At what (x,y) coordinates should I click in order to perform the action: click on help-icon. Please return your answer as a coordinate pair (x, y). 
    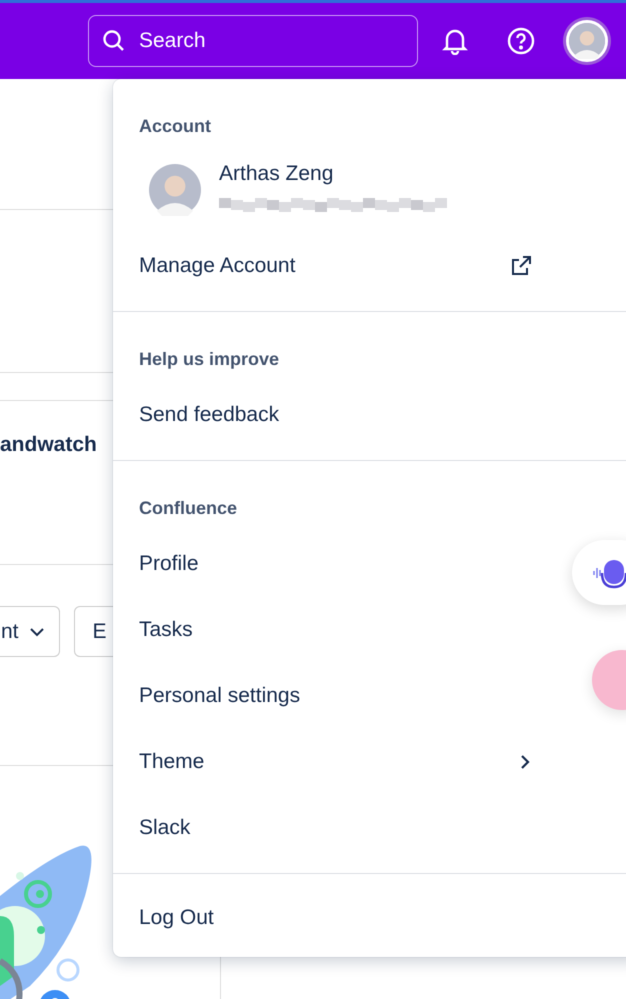
    Looking at the image, I should click on (521, 41).